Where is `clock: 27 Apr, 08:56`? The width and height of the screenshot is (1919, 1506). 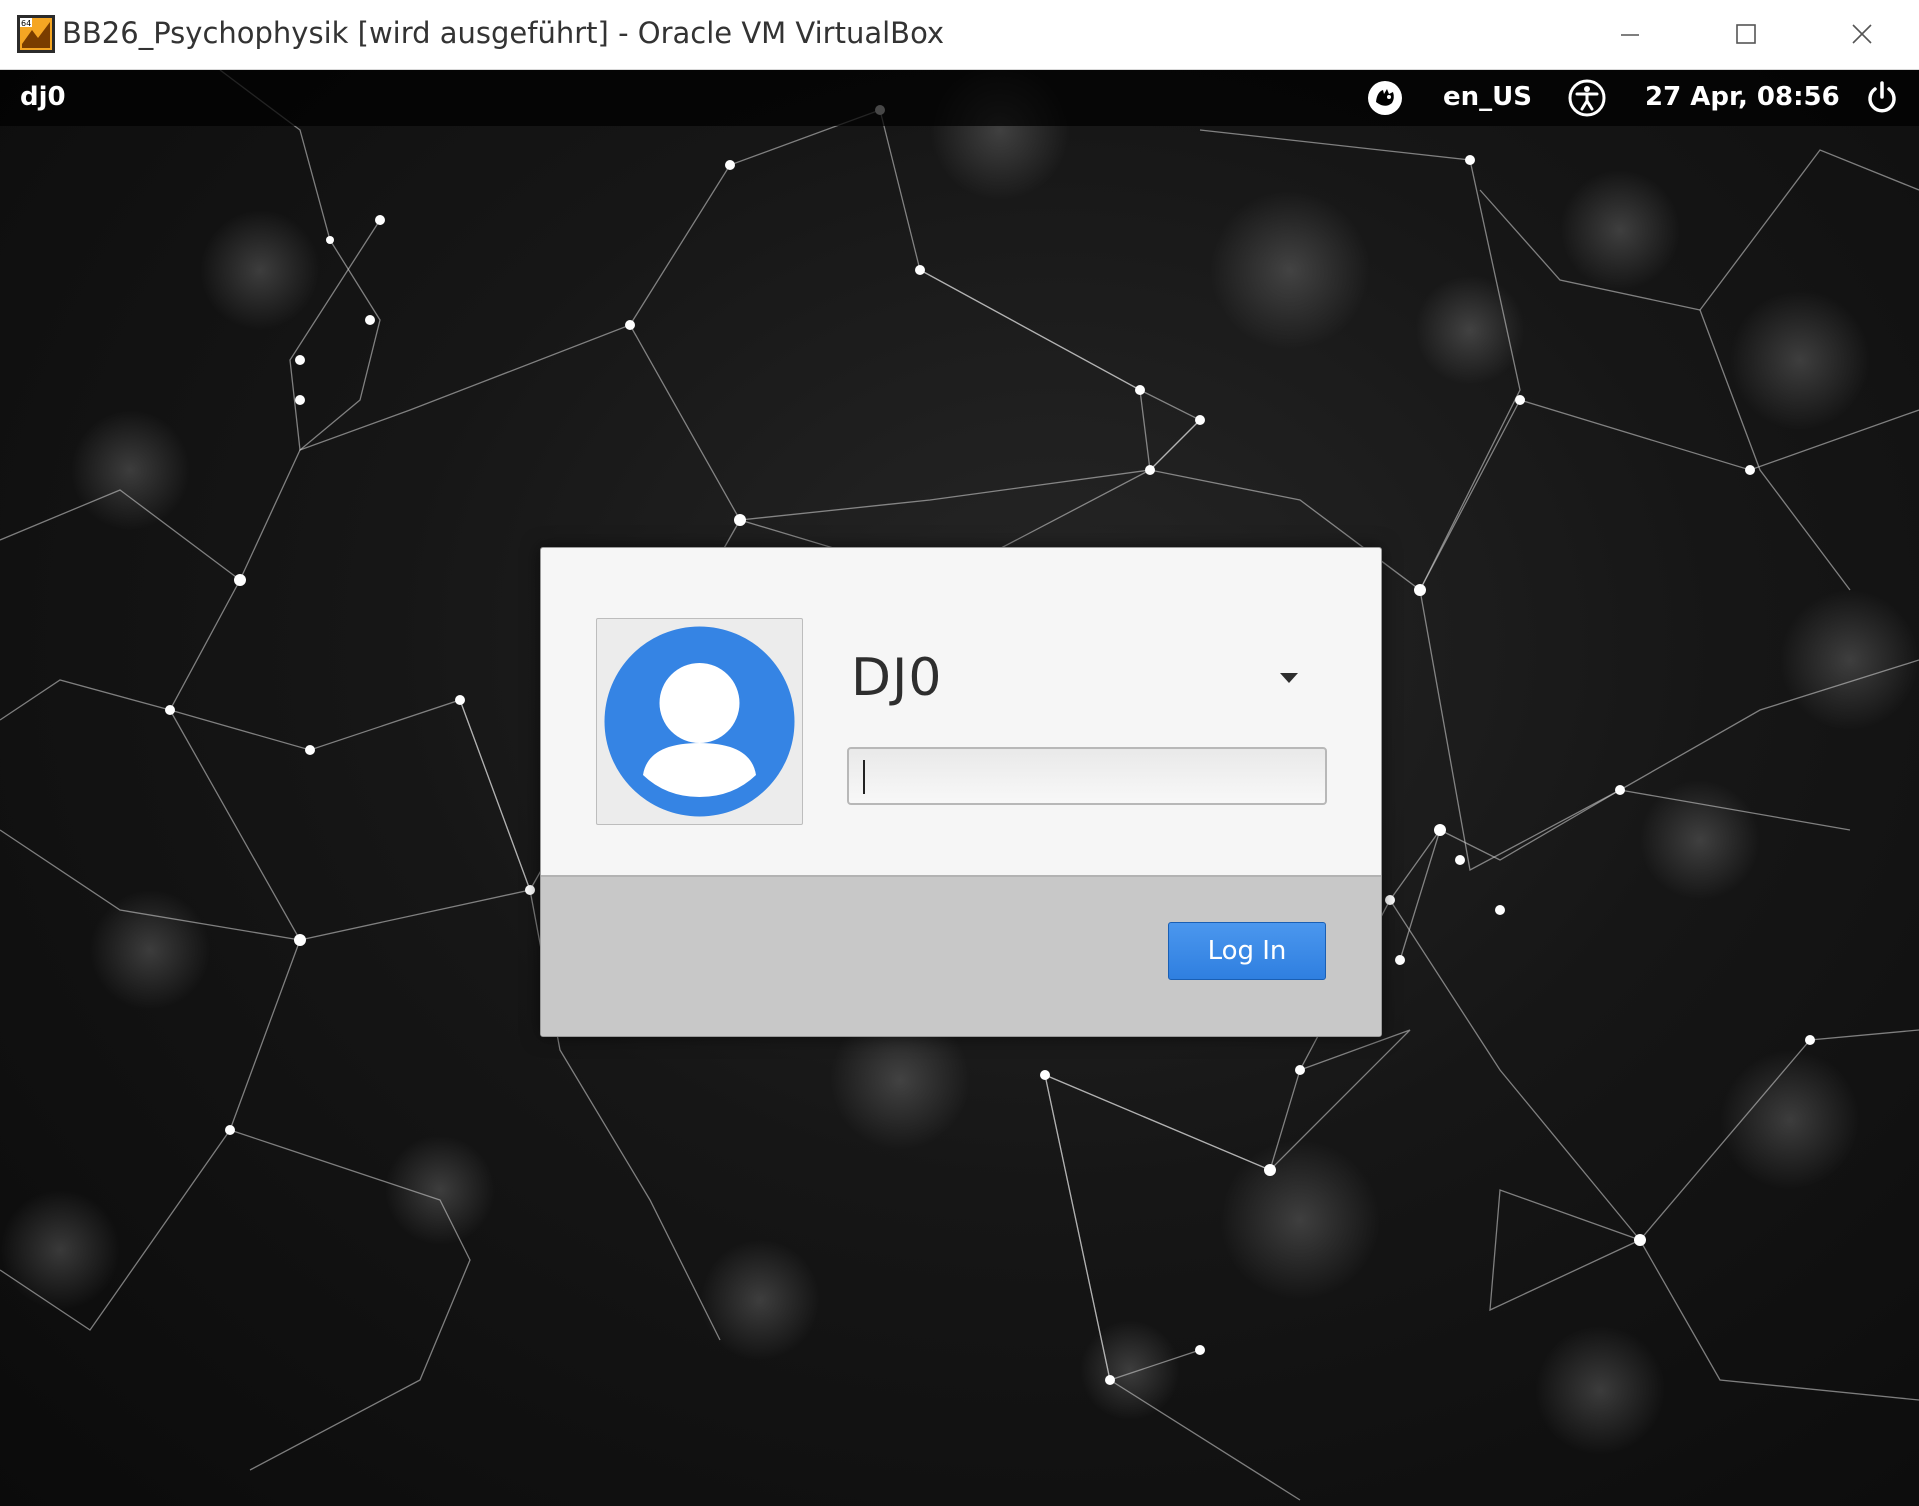 clock: 27 Apr, 08:56 is located at coordinates (1742, 97).